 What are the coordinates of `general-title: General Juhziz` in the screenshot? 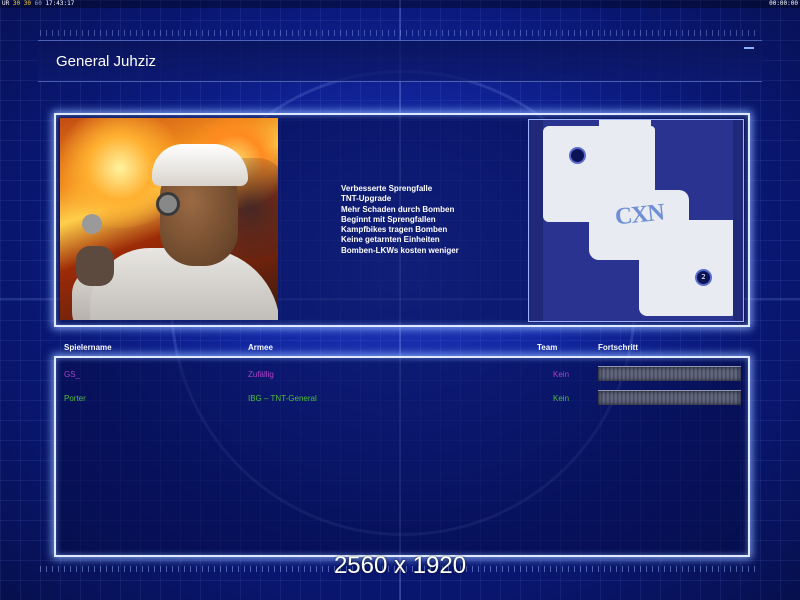 It's located at (106, 61).